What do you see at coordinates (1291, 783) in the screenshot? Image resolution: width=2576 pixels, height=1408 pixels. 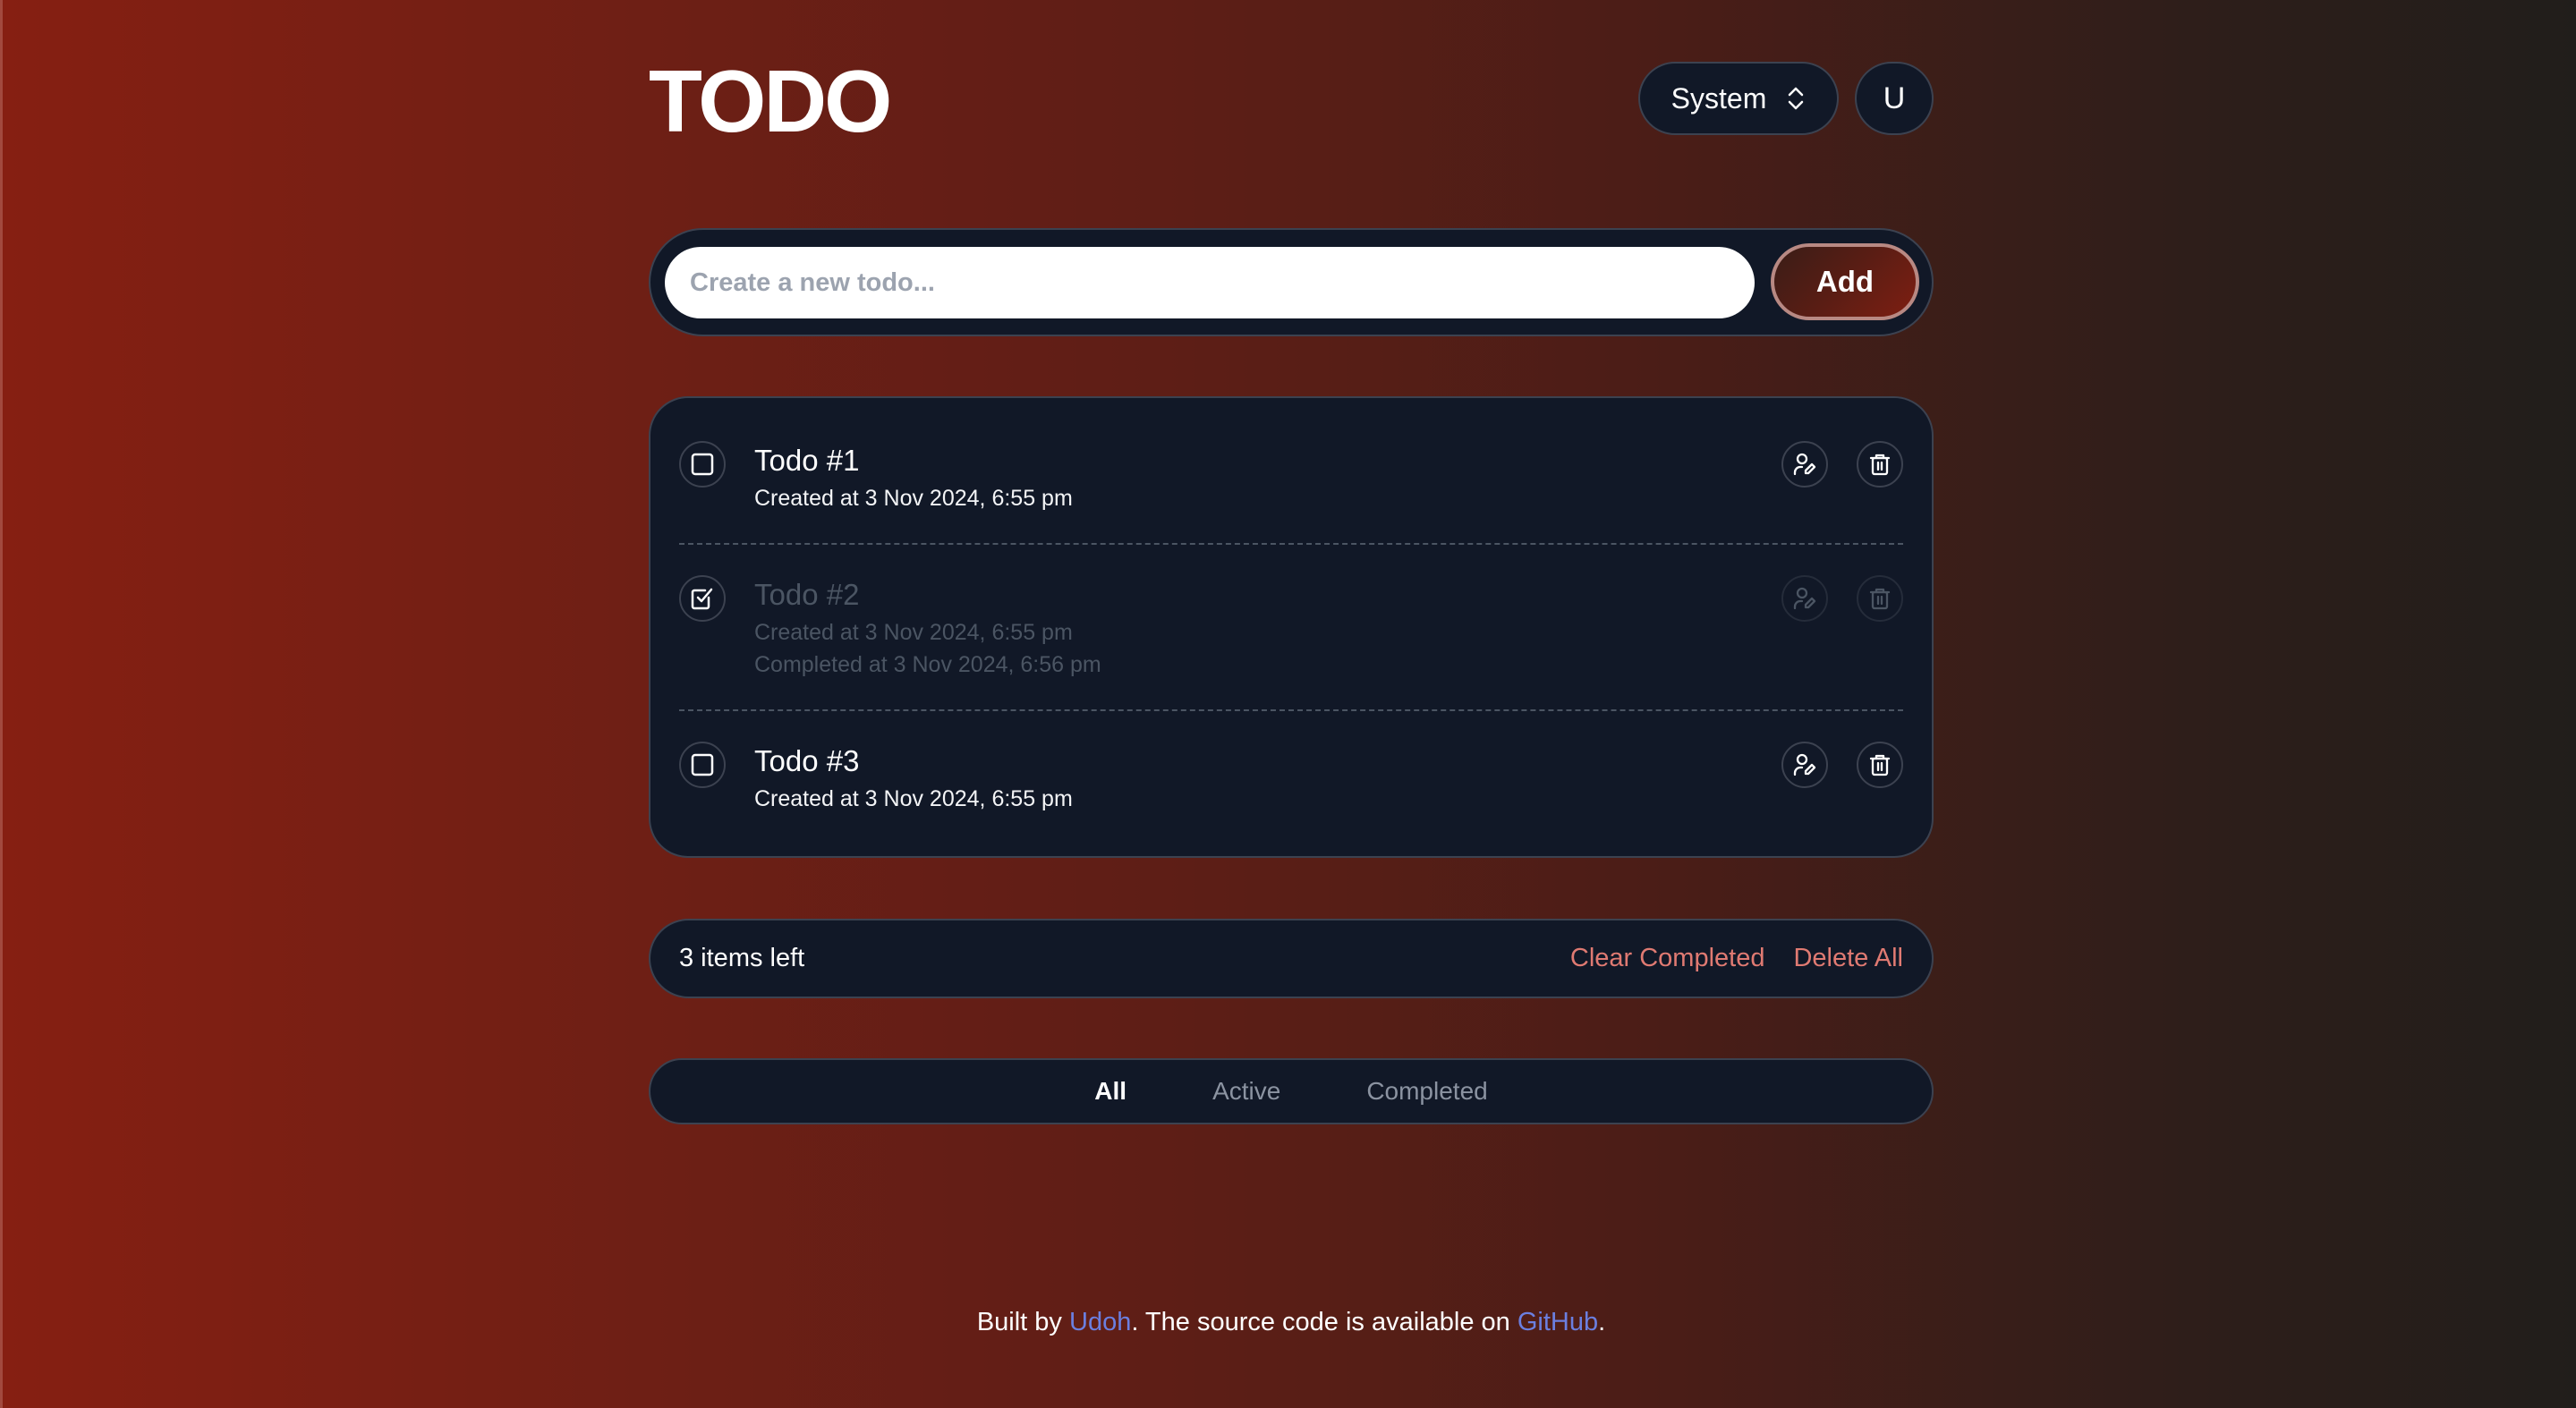 I see `todo-item: Todo #3 Created at 3 Nov 2024, 6:55 pm` at bounding box center [1291, 783].